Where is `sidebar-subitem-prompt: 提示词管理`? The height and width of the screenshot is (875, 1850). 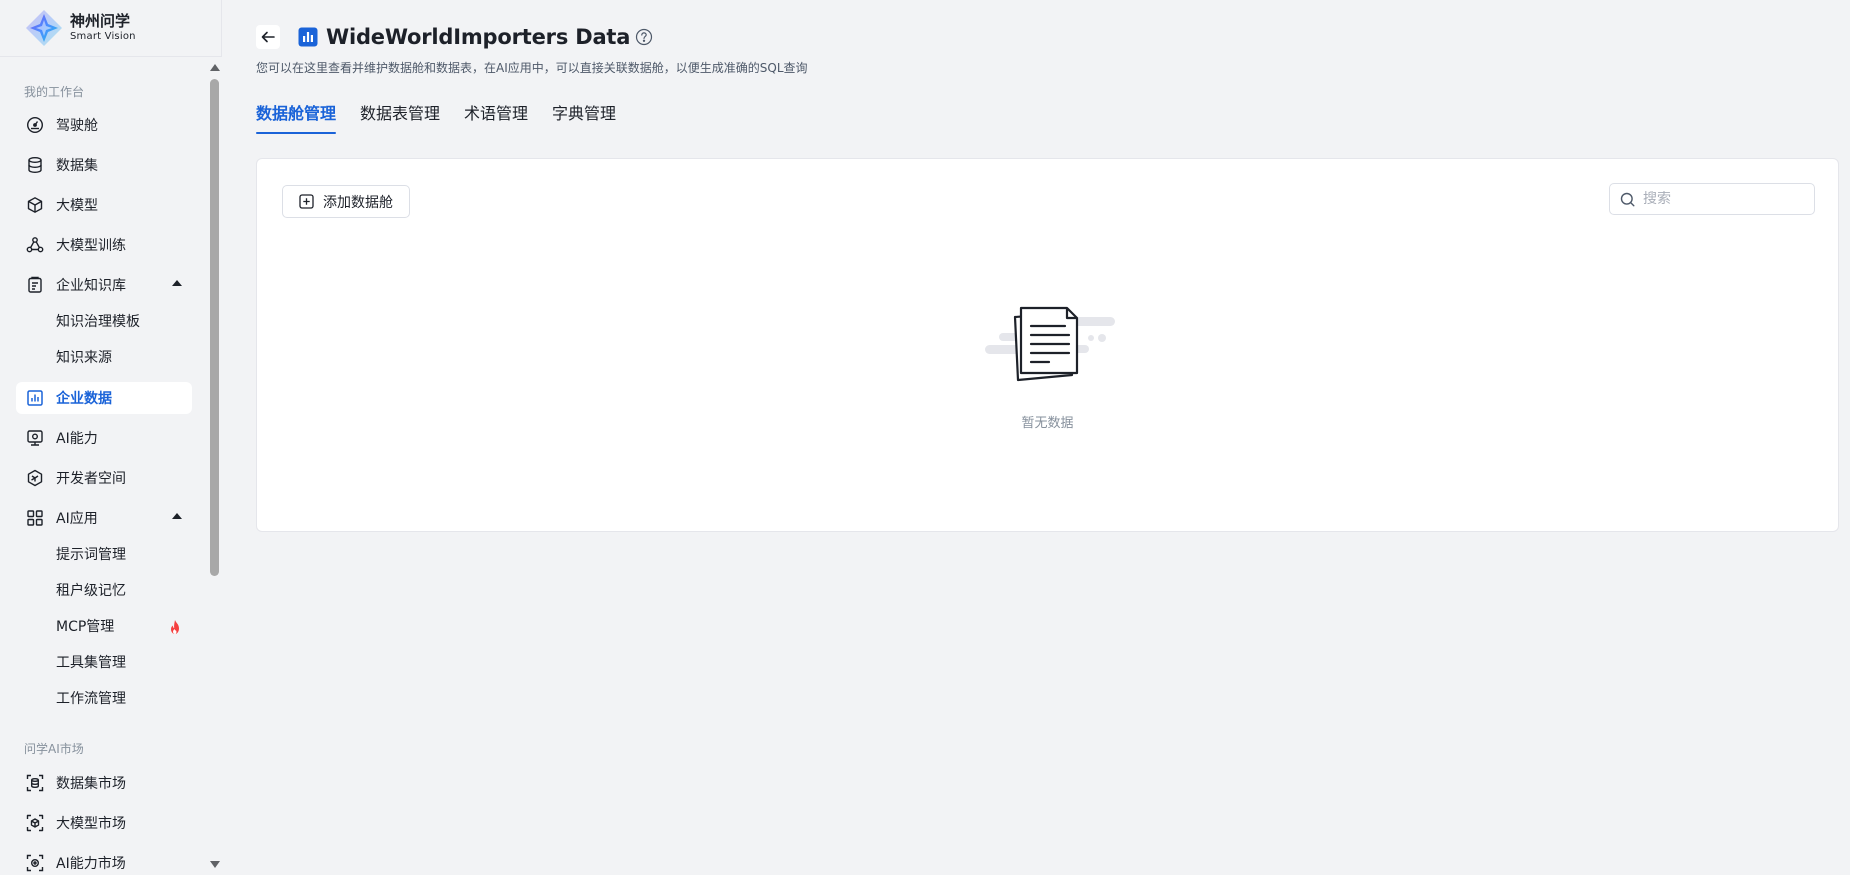 sidebar-subitem-prompt: 提示词管理 is located at coordinates (91, 555).